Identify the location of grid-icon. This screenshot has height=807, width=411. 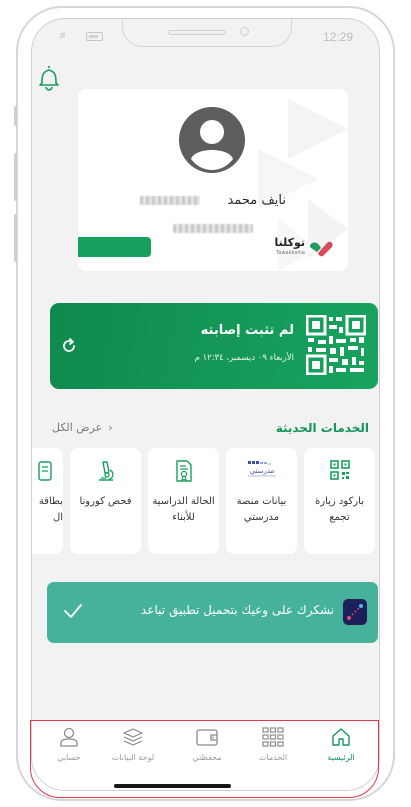
(273, 737).